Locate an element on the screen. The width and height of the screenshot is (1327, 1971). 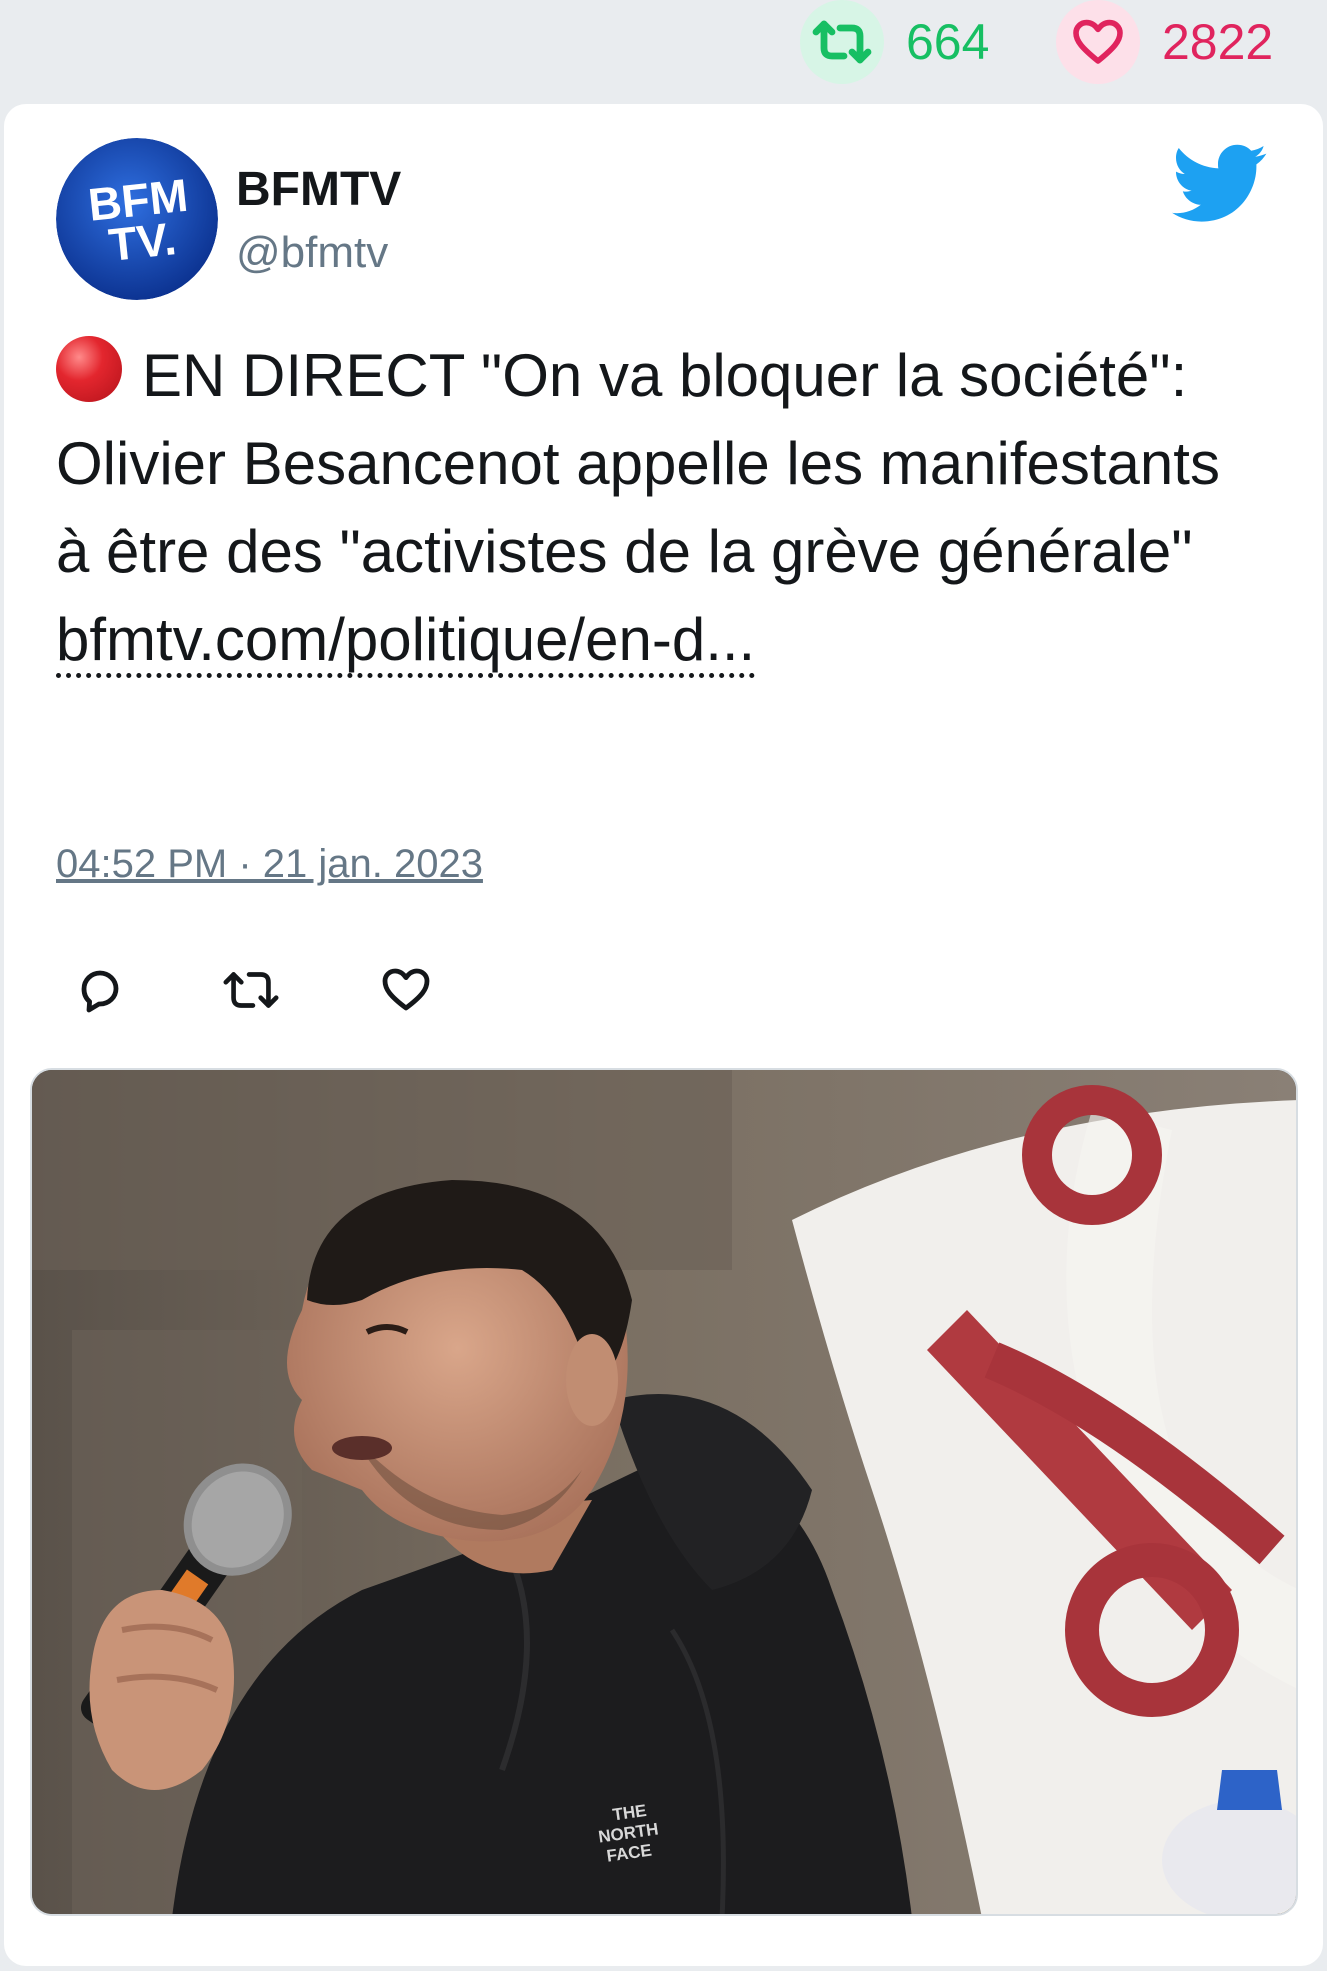
engagement-stats: 664 2822 is located at coordinates (663, 50).